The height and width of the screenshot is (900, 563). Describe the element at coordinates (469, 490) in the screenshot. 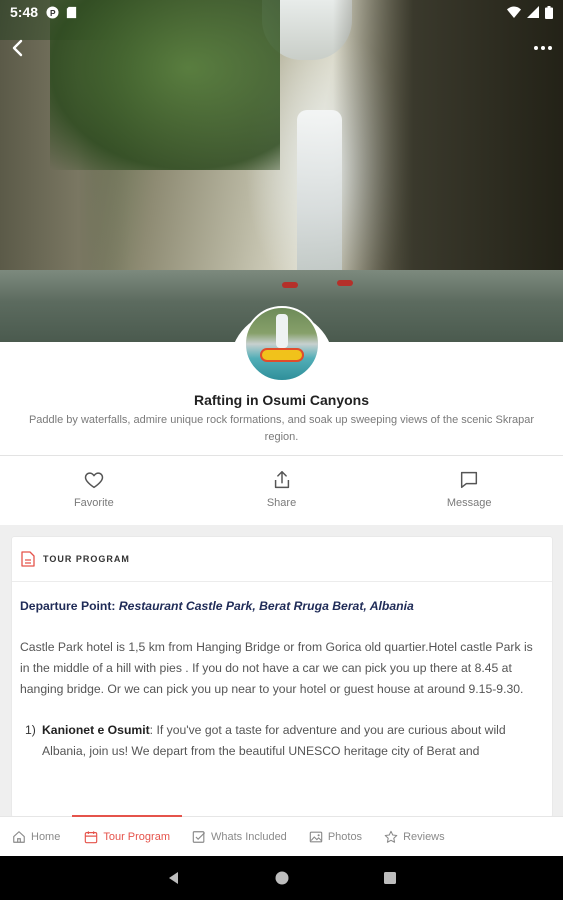

I see `message-button: Message` at that location.